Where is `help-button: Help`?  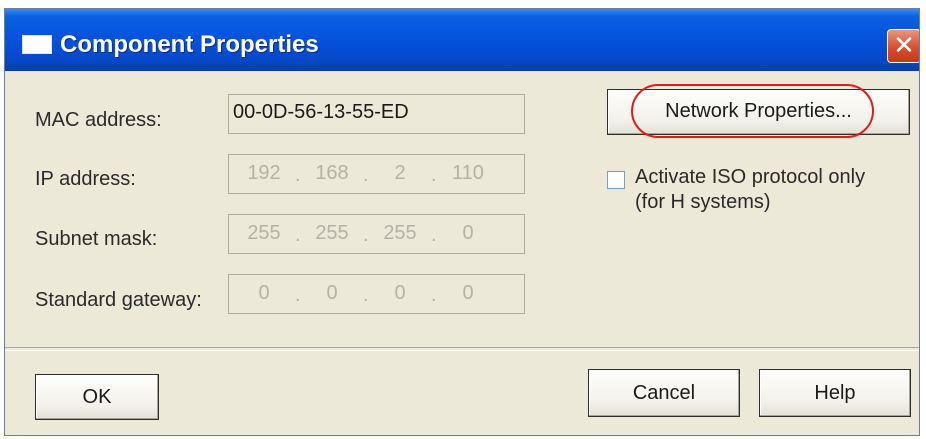
help-button: Help is located at coordinates (835, 393).